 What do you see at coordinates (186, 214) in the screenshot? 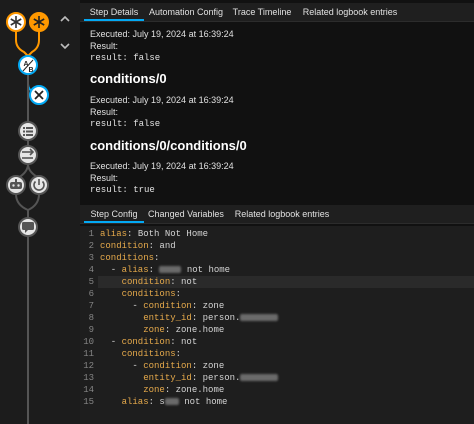
I see `tab-changed-variables: Changed Variables` at bounding box center [186, 214].